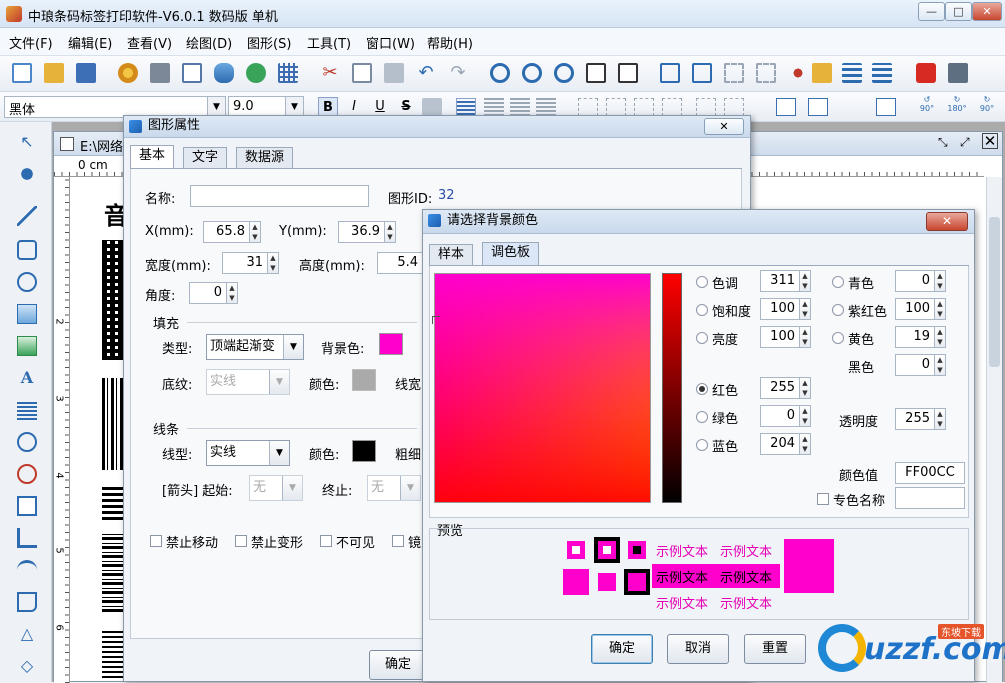  I want to click on brightness-slider, so click(672, 388).